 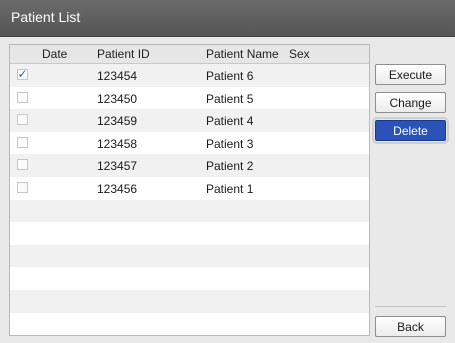 What do you see at coordinates (230, 76) in the screenshot?
I see `patient-name-cell: Patient 6` at bounding box center [230, 76].